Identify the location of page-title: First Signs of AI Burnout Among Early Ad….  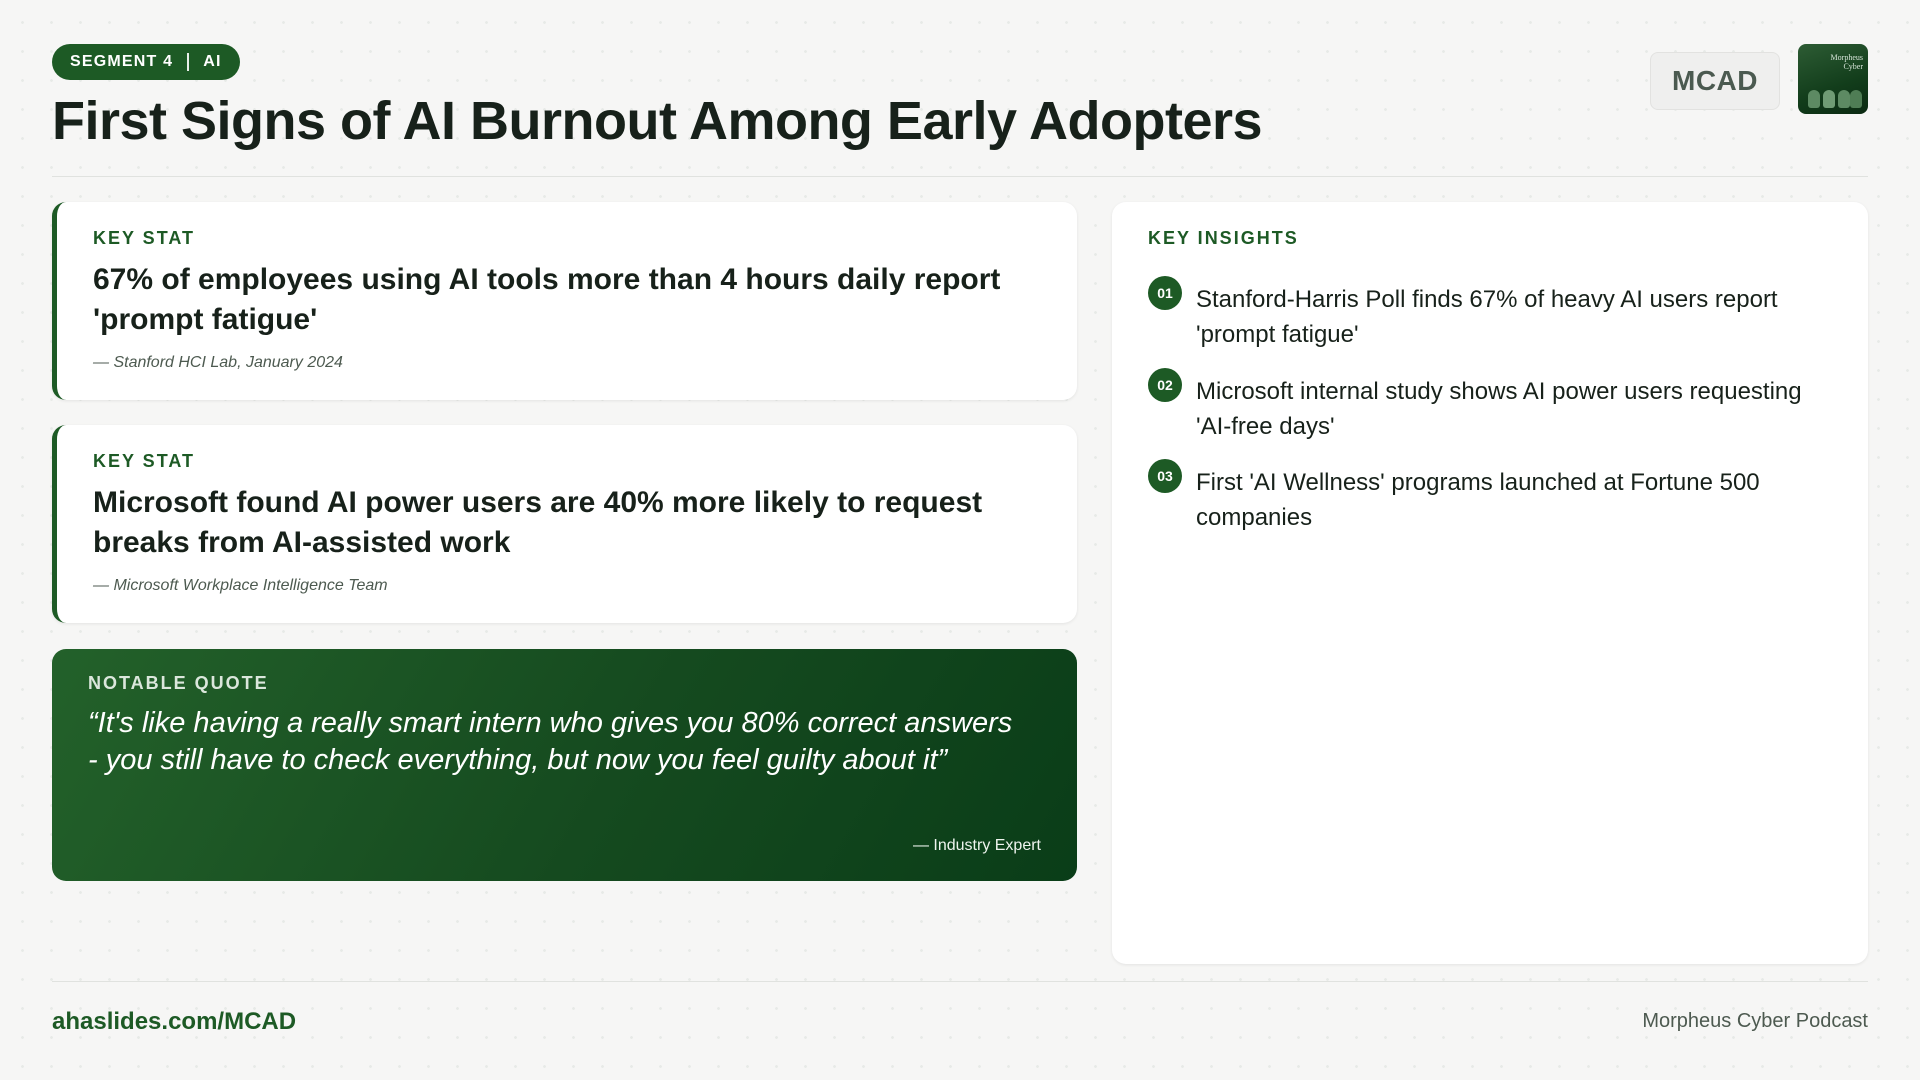
(657, 121).